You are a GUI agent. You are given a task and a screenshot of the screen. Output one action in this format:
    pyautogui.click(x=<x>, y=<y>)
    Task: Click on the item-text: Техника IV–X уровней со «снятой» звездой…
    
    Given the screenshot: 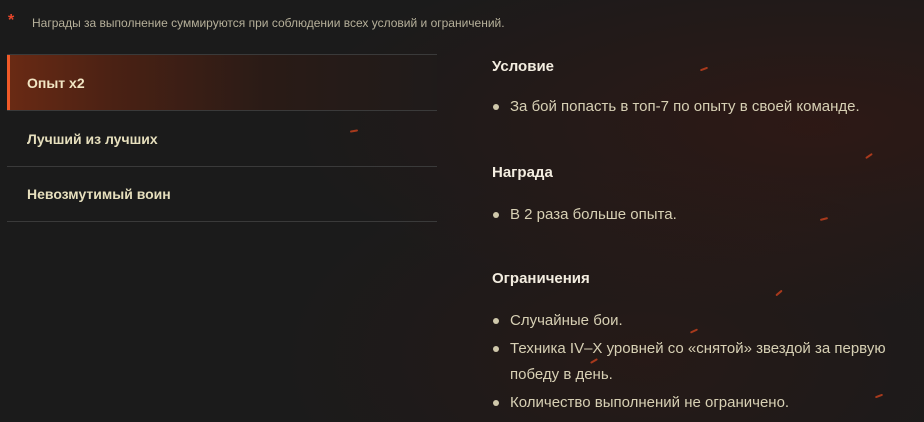 What is the action you would take?
    pyautogui.click(x=698, y=361)
    